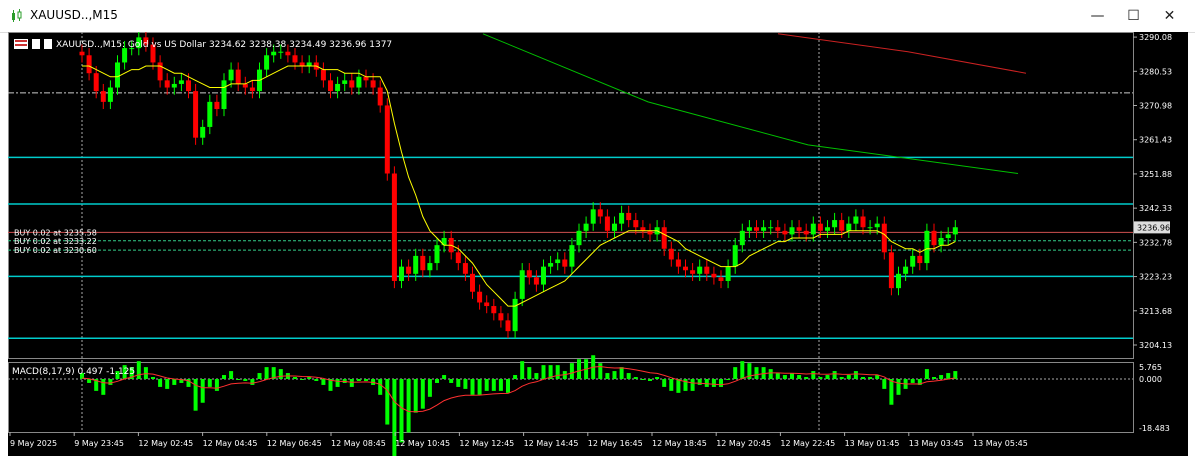  I want to click on price-tick-label: 3270.98, so click(1155, 106).